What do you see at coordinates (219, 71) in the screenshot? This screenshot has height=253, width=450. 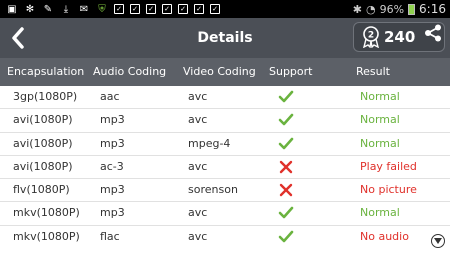 I see `column-video-coding: Video Coding` at bounding box center [219, 71].